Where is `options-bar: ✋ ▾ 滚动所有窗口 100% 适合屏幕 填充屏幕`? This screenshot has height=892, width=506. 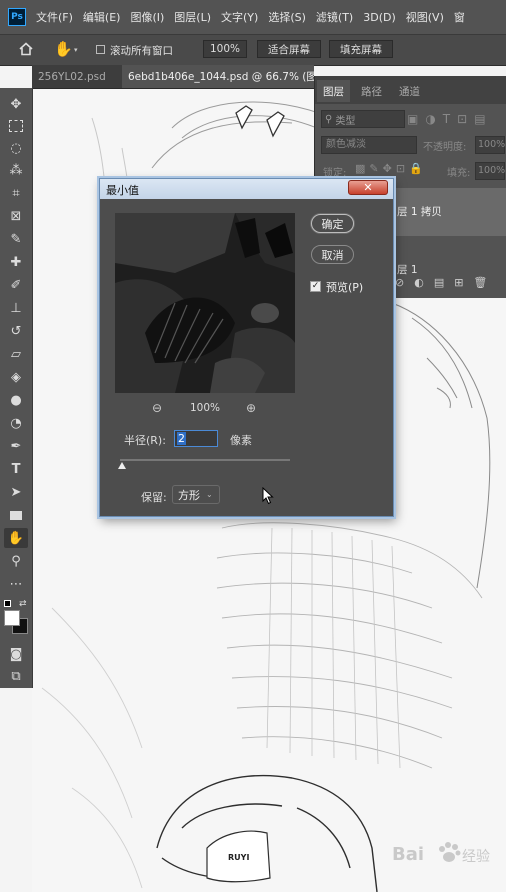 options-bar: ✋ ▾ 滚动所有窗口 100% 适合屏幕 填充屏幕 is located at coordinates (253, 50).